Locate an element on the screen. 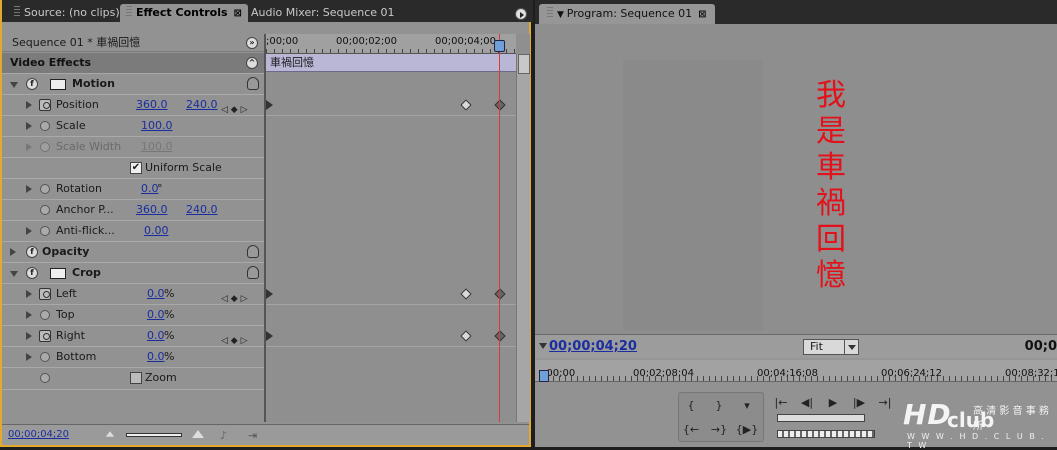 This screenshot has height=450, width=1057. anchor-y-value: 240.0 is located at coordinates (202, 210).